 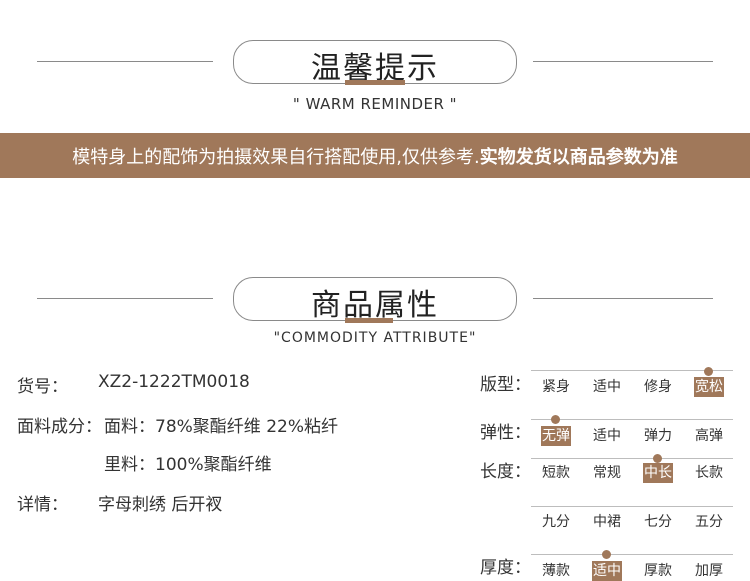 What do you see at coordinates (556, 571) in the screenshot?
I see `thickness-option-thin: 薄款` at bounding box center [556, 571].